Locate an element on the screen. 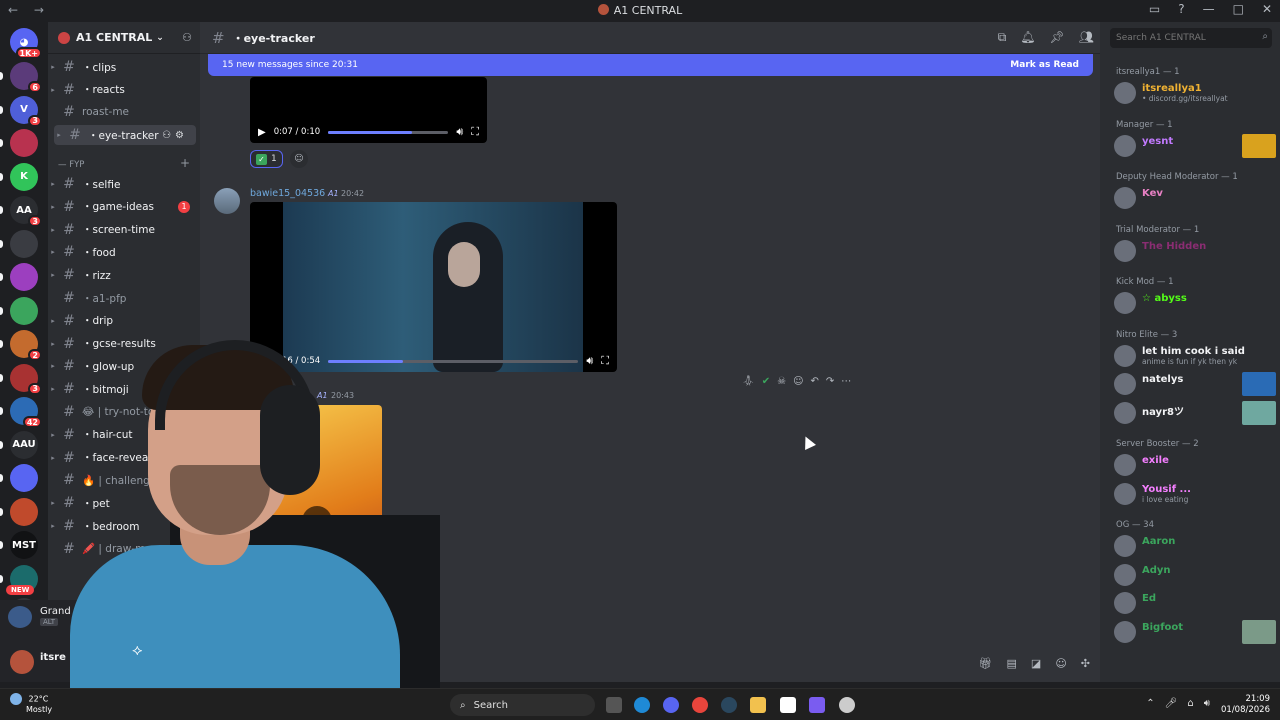 This screenshot has width=1280, height=720. skull-emoji-icon: ☠ is located at coordinates (781, 381).